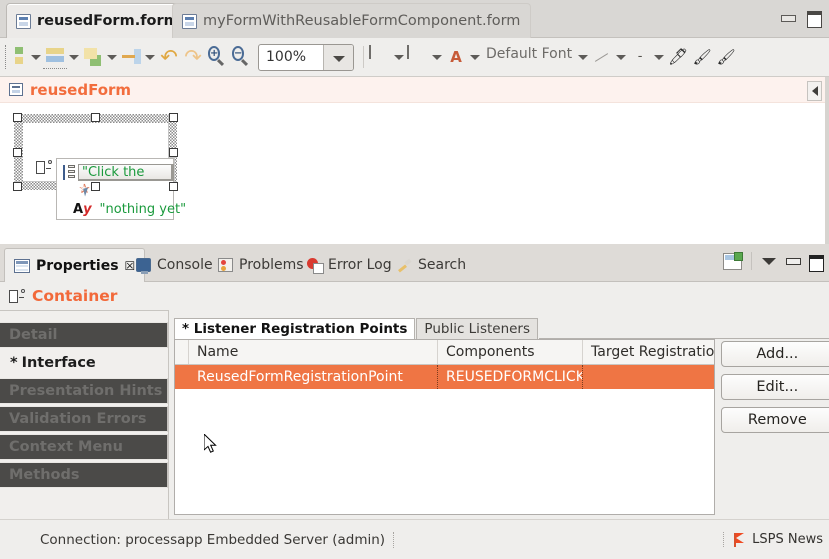  I want to click on list-button-icon, so click(69, 172).